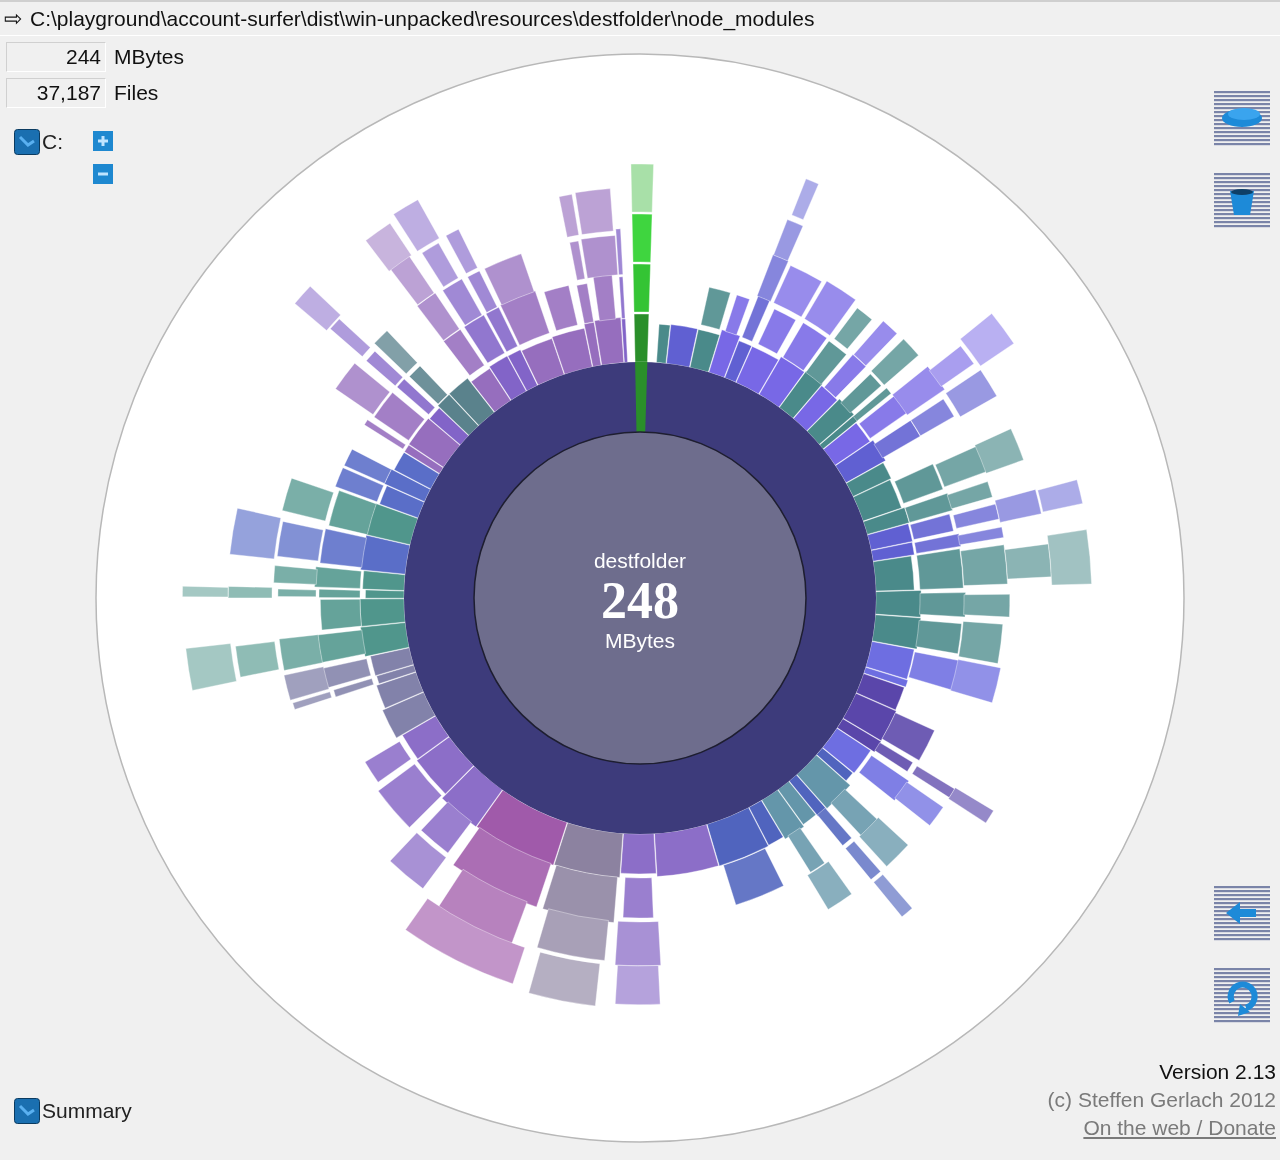  I want to click on left-arrow-icon, so click(1242, 914).